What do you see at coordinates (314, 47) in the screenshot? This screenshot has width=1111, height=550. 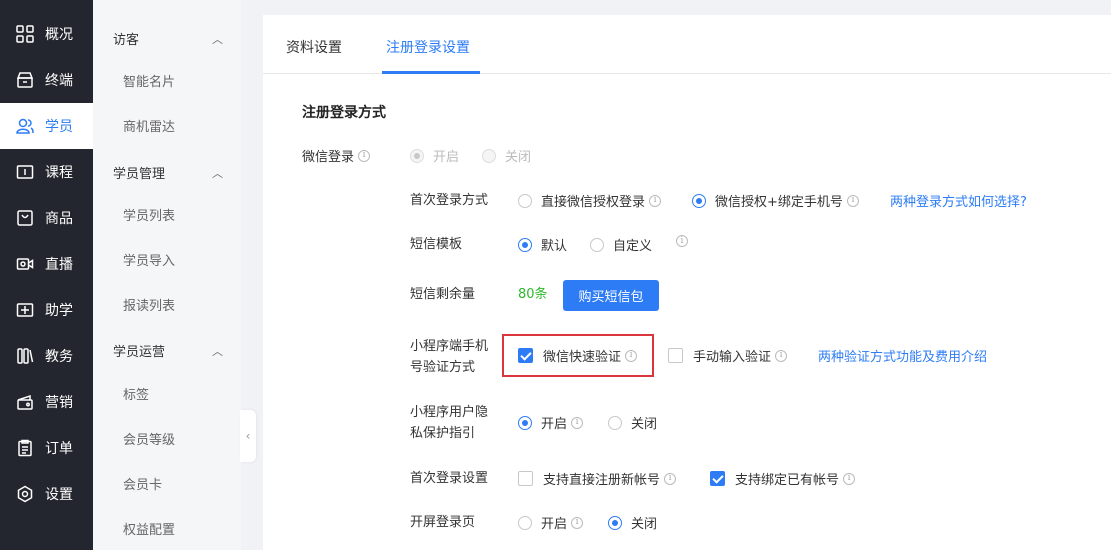 I see `tab-profile-settings: 资料设置` at bounding box center [314, 47].